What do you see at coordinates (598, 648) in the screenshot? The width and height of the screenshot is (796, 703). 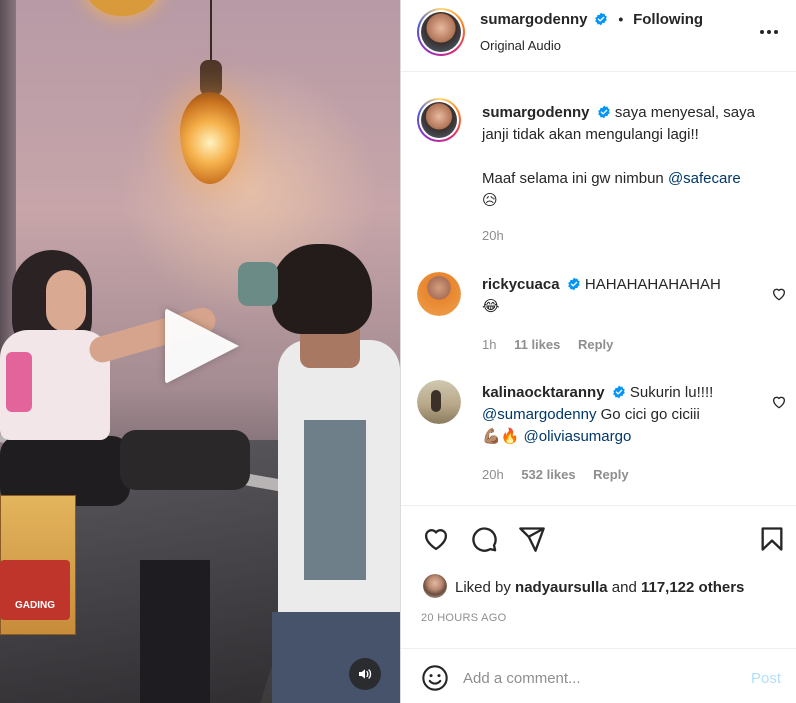 I see `comment-box-divider` at bounding box center [598, 648].